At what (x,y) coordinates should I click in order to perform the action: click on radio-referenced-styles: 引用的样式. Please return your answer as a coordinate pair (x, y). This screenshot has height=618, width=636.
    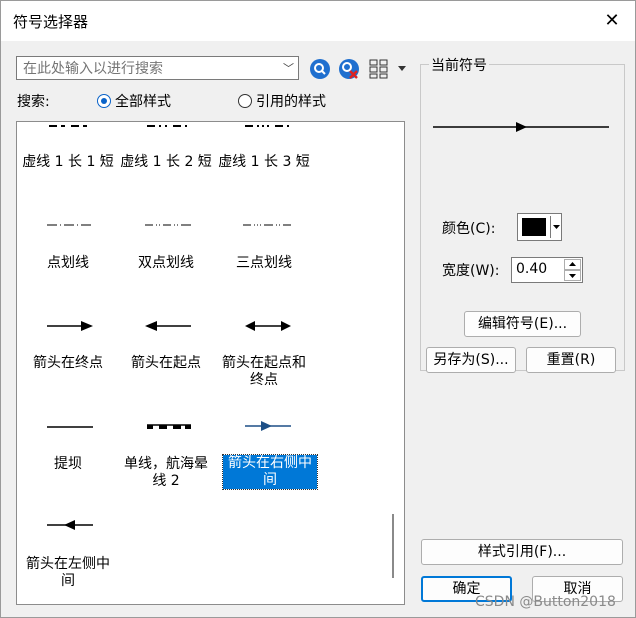
    Looking at the image, I should click on (282, 101).